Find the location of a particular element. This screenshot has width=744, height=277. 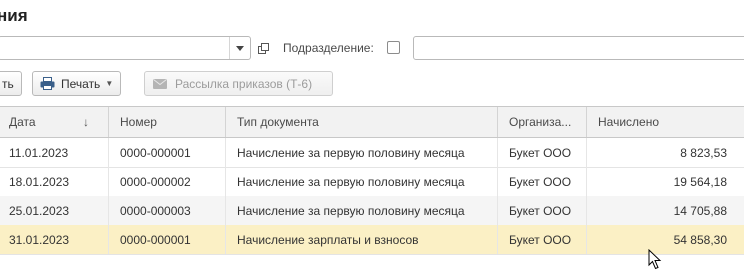

cell-accrued: 14 705,88 is located at coordinates (665, 210).